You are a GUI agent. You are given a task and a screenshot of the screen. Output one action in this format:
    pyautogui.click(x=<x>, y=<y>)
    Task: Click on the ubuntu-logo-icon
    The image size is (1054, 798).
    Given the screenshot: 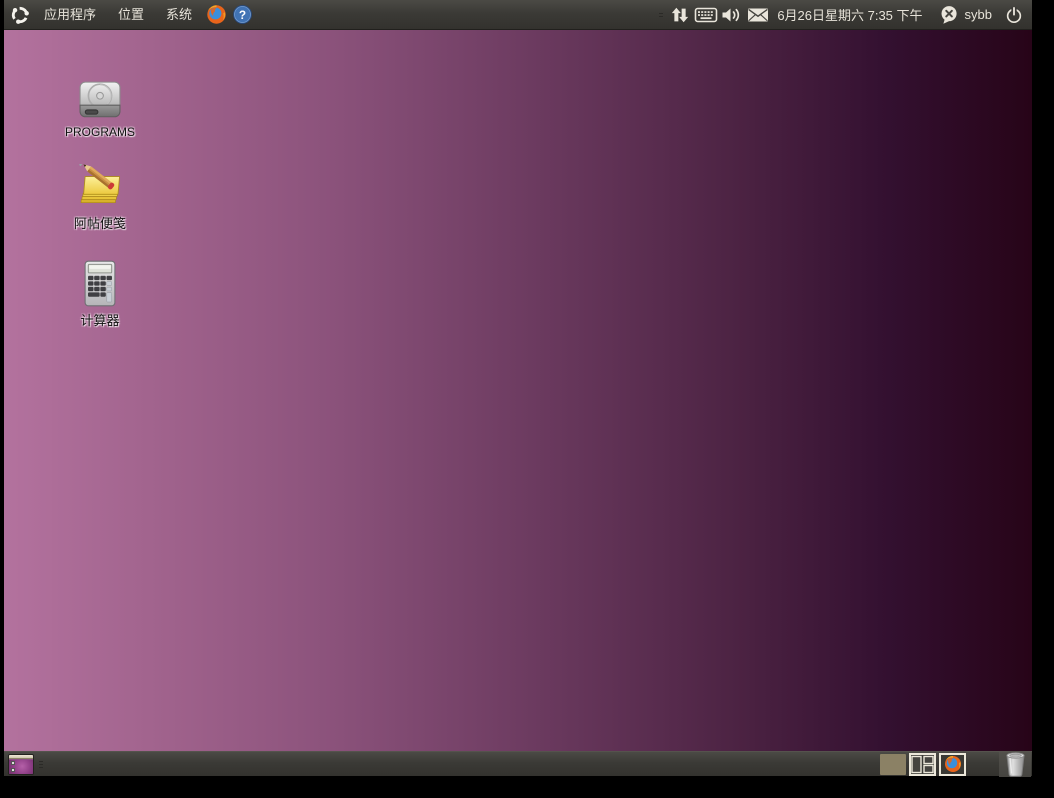 What is the action you would take?
    pyautogui.click(x=20, y=15)
    